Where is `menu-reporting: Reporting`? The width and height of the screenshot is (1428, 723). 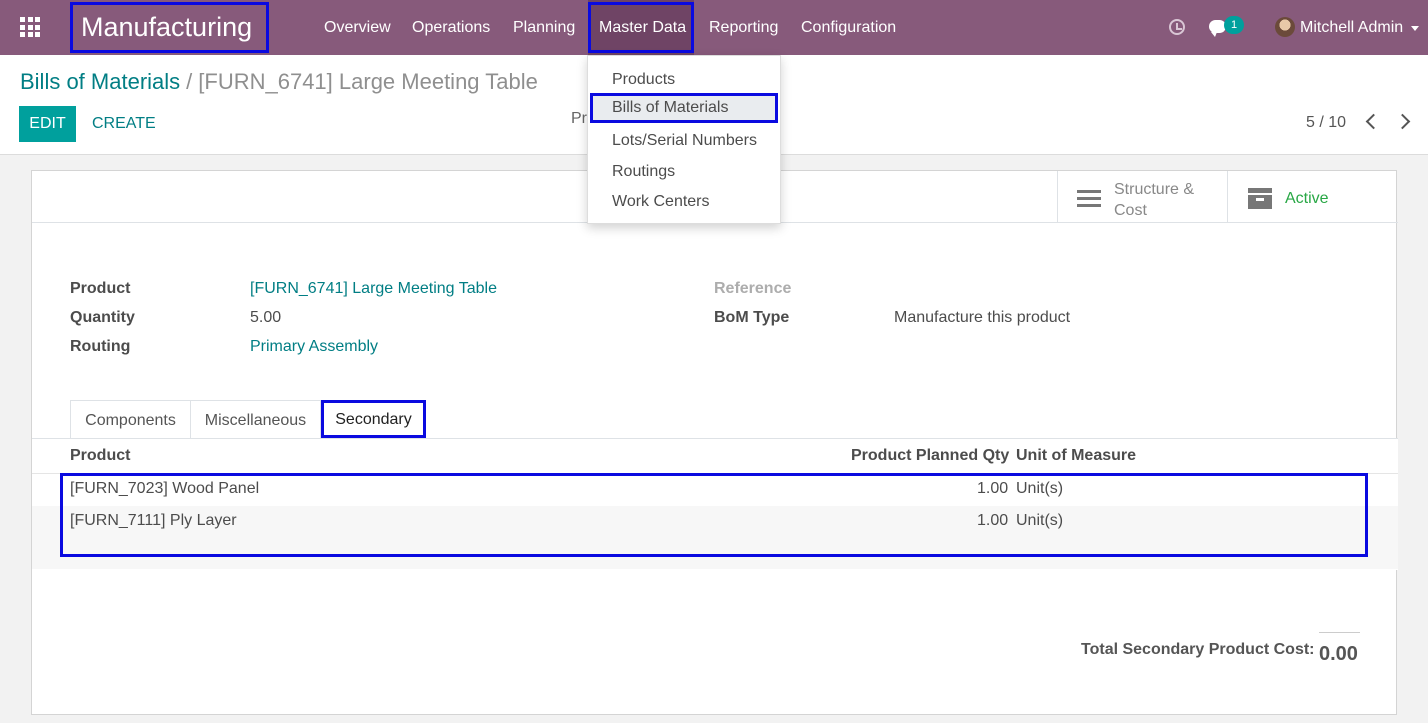 menu-reporting: Reporting is located at coordinates (743, 27).